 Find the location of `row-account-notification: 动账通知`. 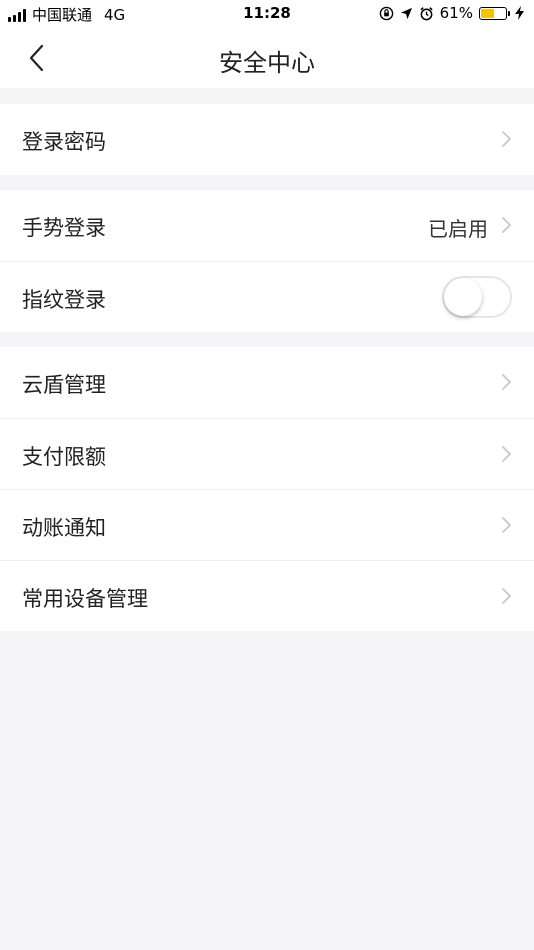

row-account-notification: 动账通知 is located at coordinates (267, 524).